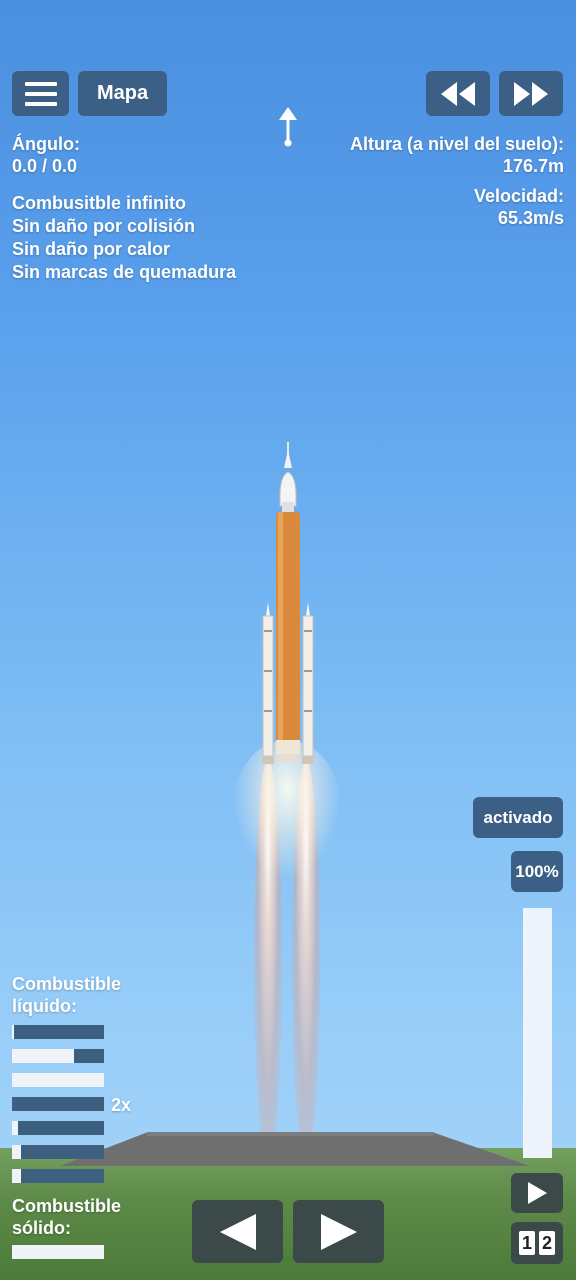 The height and width of the screenshot is (1280, 576). Describe the element at coordinates (518, 196) in the screenshot. I see `velocity-label: Velocidad:` at that location.